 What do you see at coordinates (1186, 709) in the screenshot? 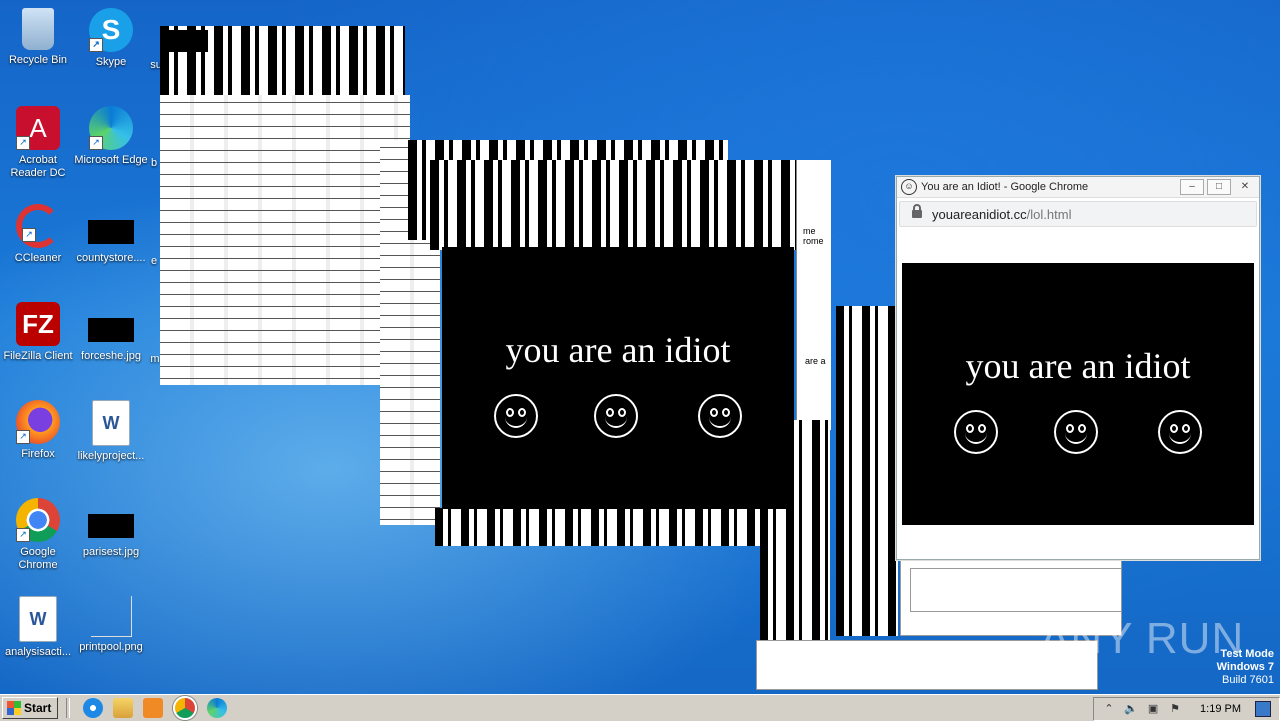
I see `system-tray: ⌃ 🔈 ▣ ⚑ 1:19 PM` at bounding box center [1186, 709].